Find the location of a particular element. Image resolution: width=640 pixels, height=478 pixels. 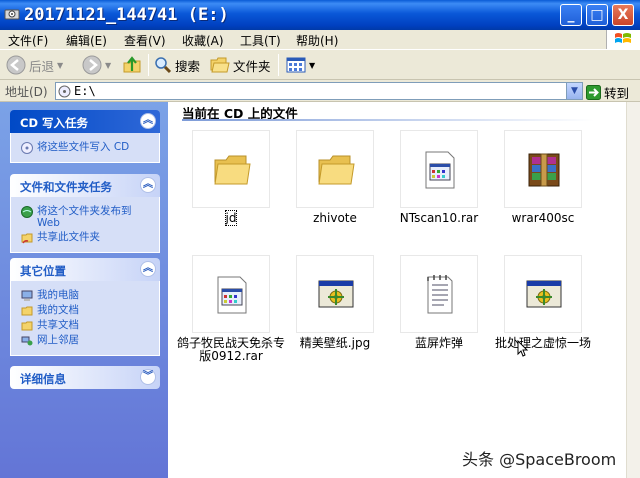

other-places-header: 其它位置 ︽ is located at coordinates (85, 269).